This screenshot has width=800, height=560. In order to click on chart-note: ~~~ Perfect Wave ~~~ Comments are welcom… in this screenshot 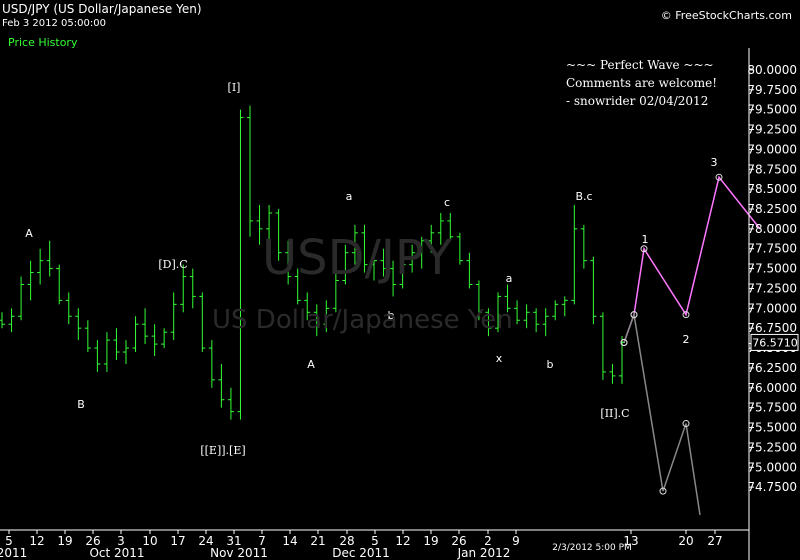, I will do `click(641, 83)`.